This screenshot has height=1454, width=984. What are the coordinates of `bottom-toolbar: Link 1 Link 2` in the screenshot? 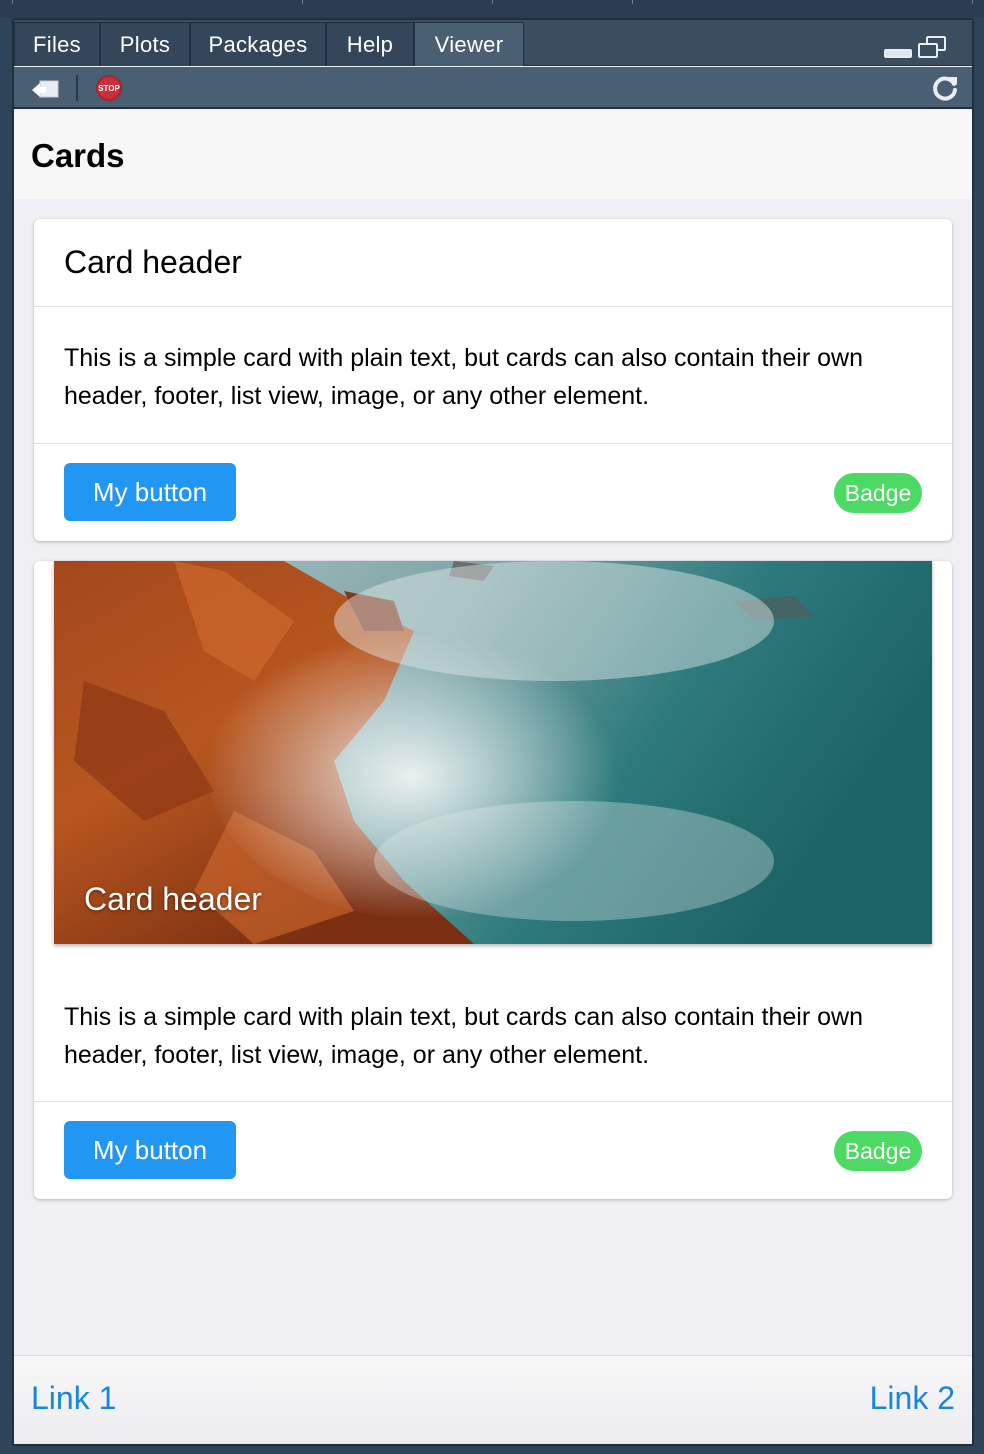 It's located at (493, 1399).